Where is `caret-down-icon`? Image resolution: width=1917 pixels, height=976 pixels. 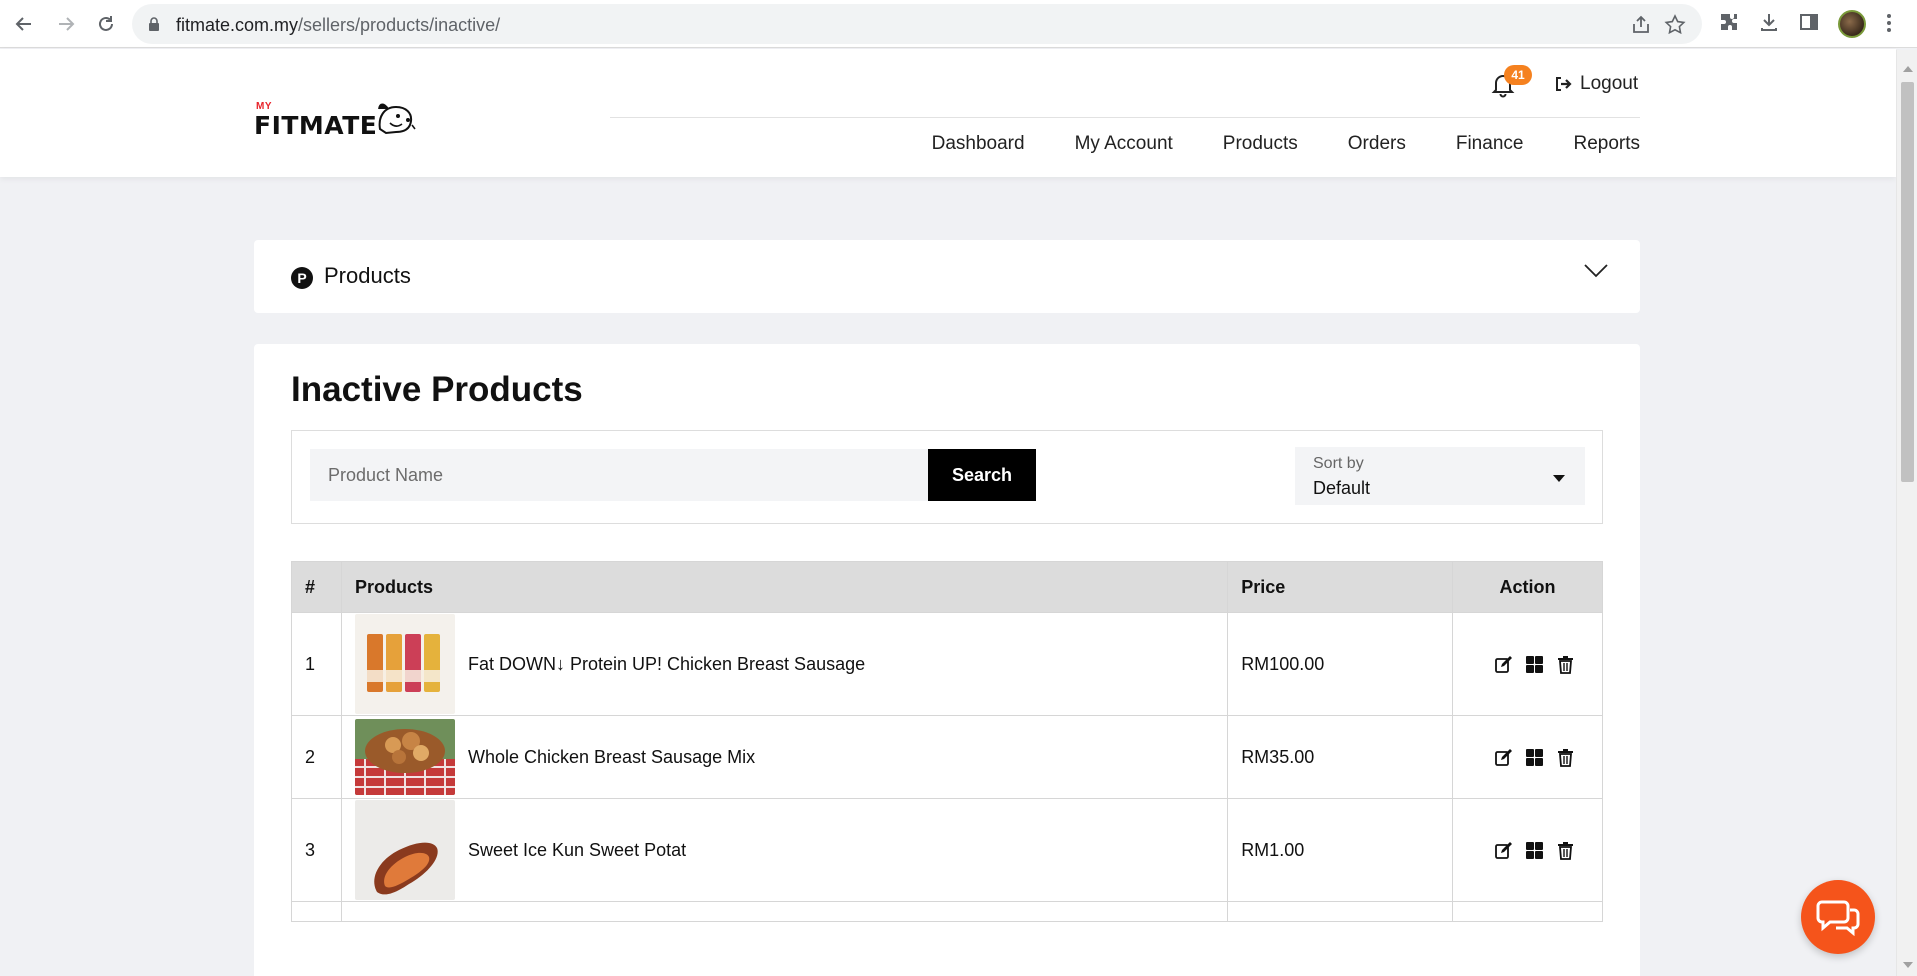
caret-down-icon is located at coordinates (1559, 478).